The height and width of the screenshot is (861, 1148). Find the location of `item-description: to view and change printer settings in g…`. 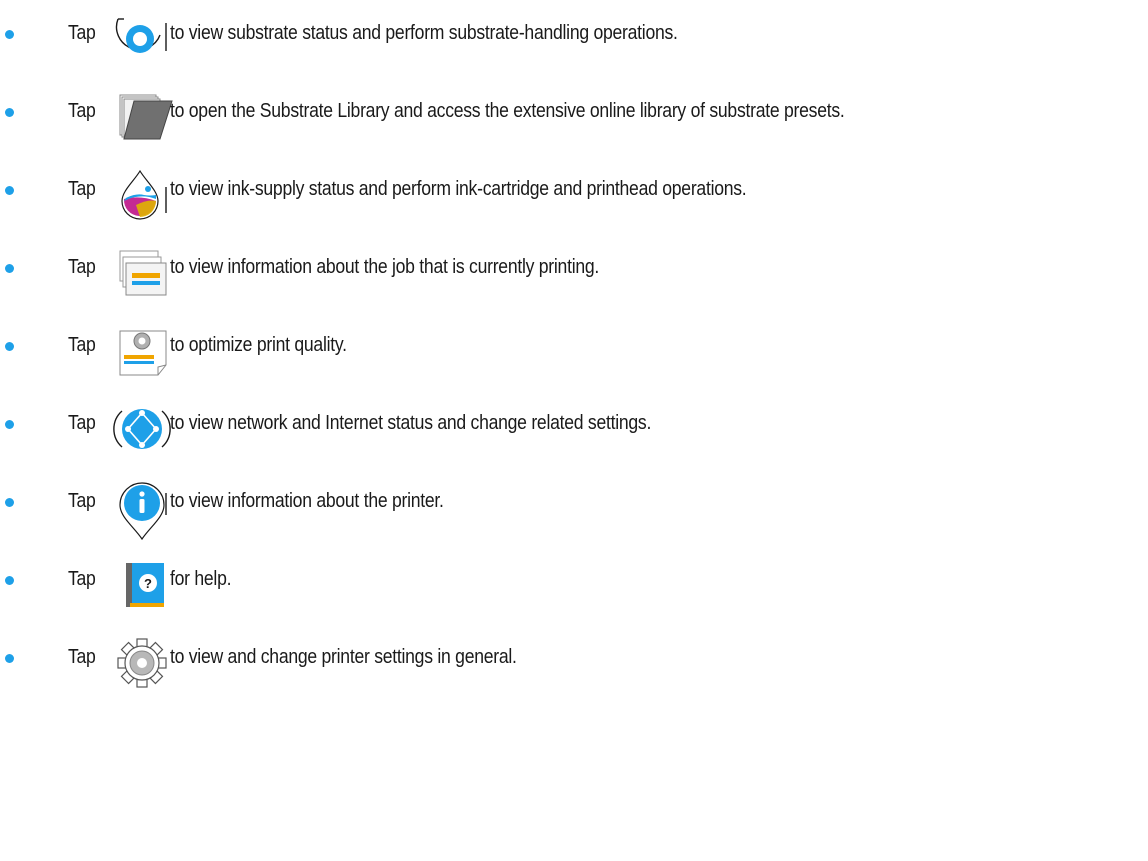

item-description: to view and change printer settings in g… is located at coordinates (343, 657).